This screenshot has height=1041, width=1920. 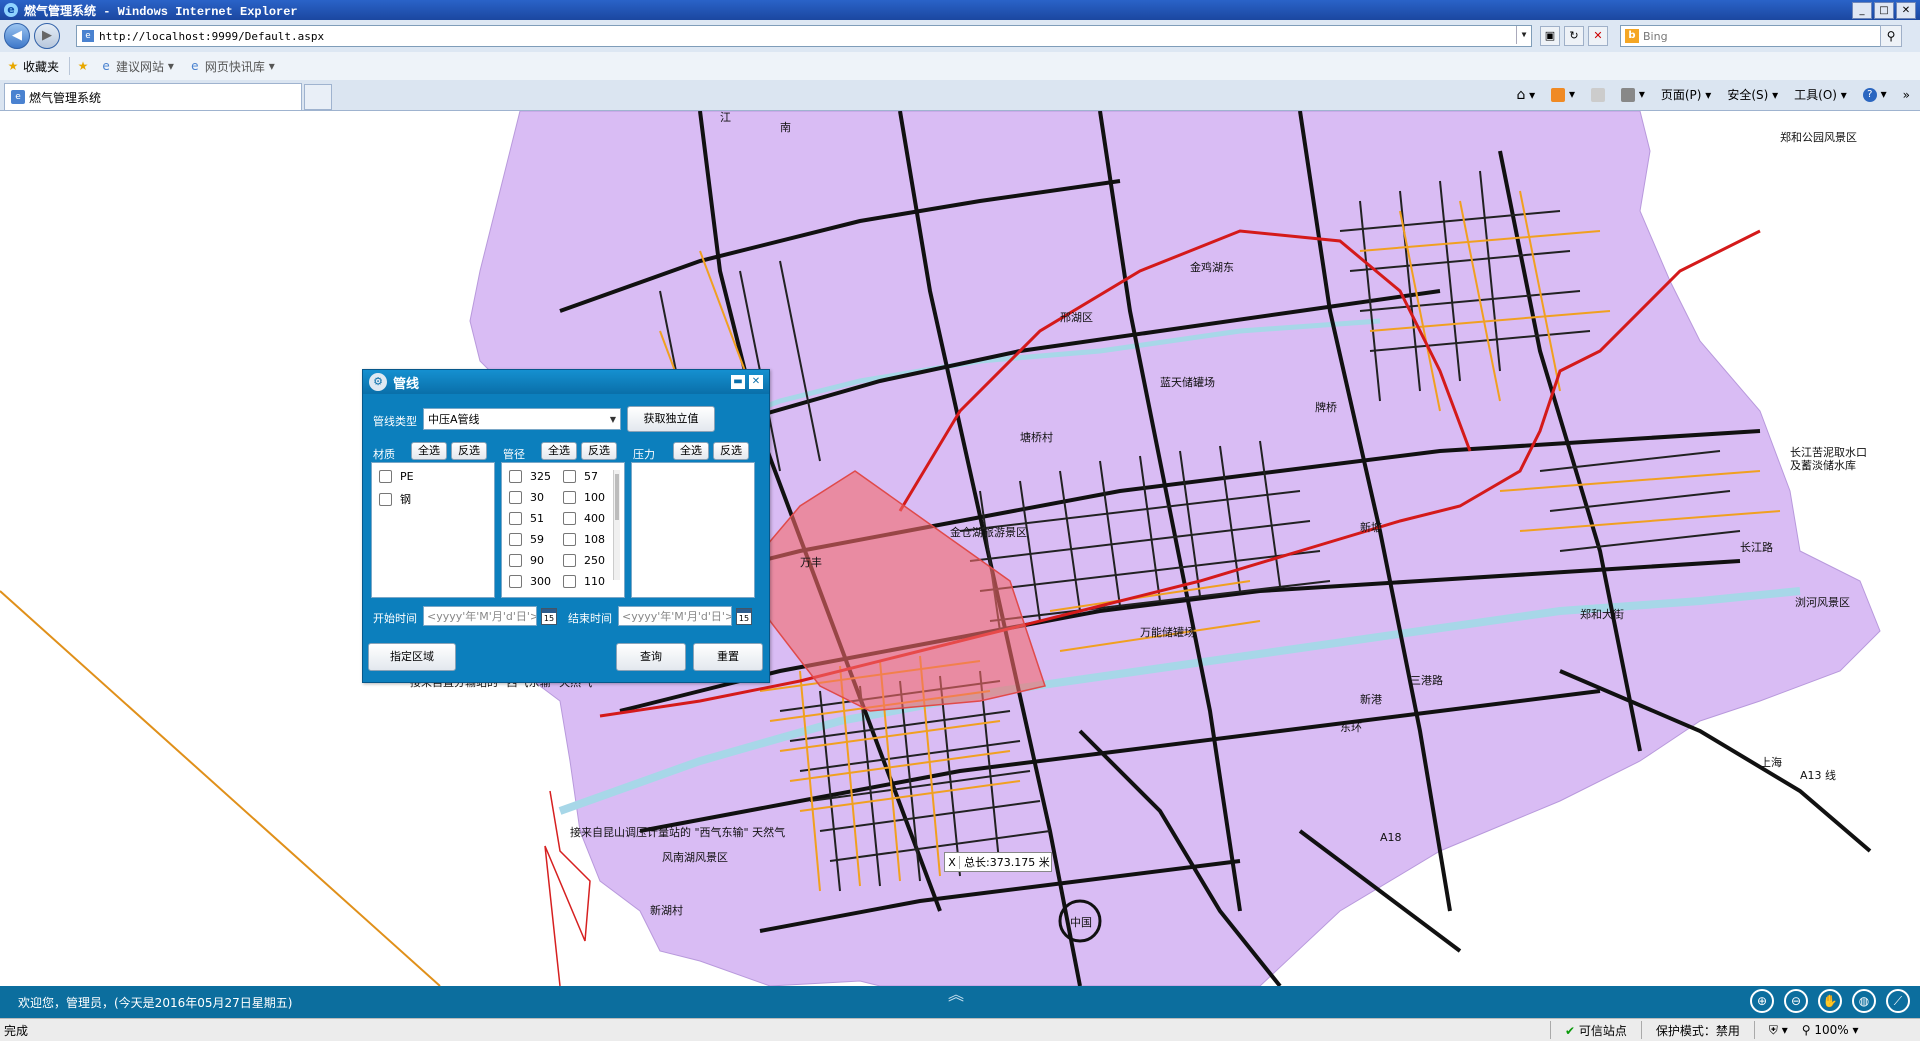 I want to click on material-checkbox-steel: 钢, so click(x=395, y=499).